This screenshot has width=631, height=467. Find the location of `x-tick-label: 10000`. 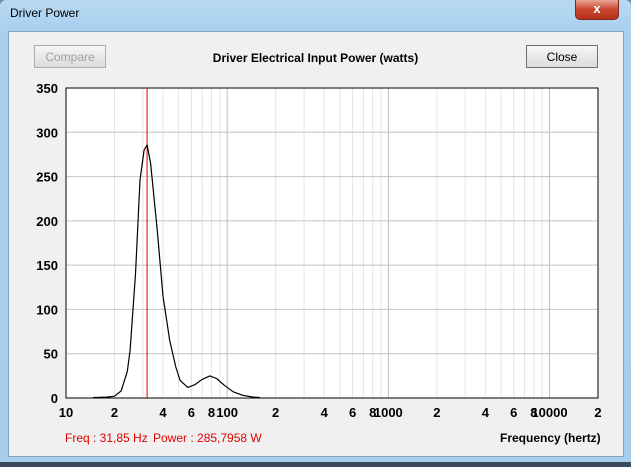

x-tick-label: 10000 is located at coordinates (549, 412).